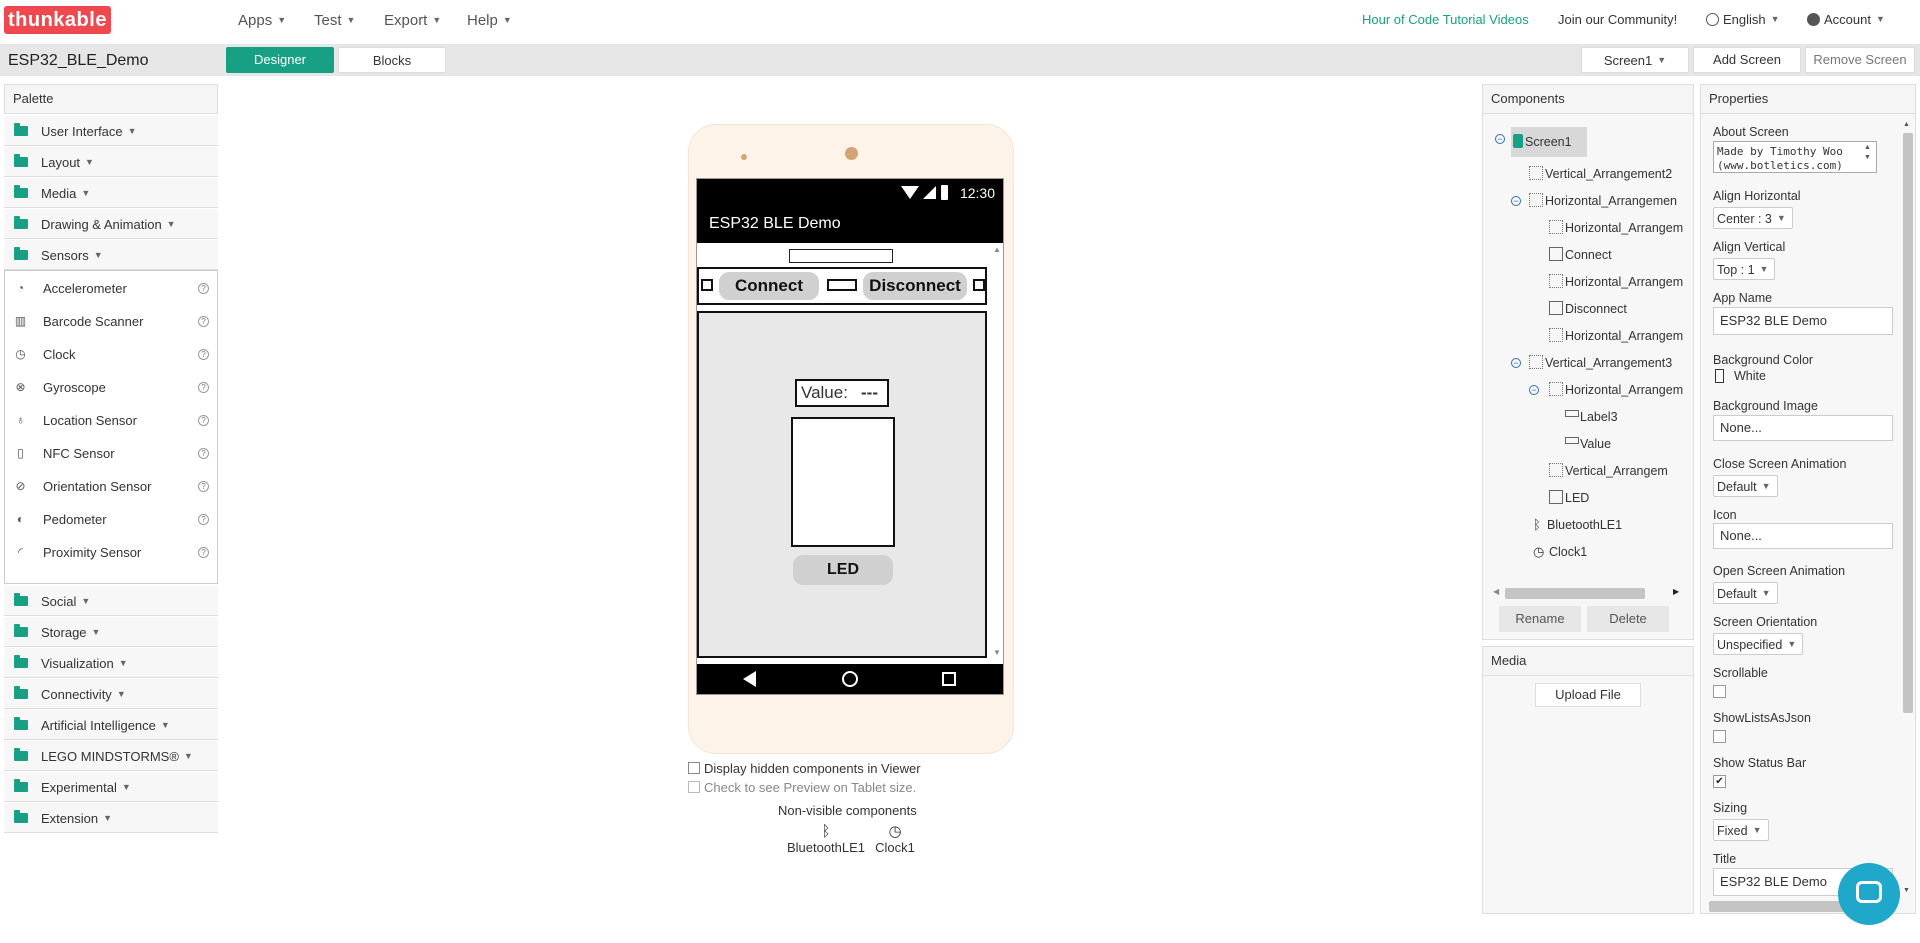 The width and height of the screenshot is (1920, 943). I want to click on tree-item-horizontal-arrangement-d: Horizontal_Arrangem, so click(1616, 390).